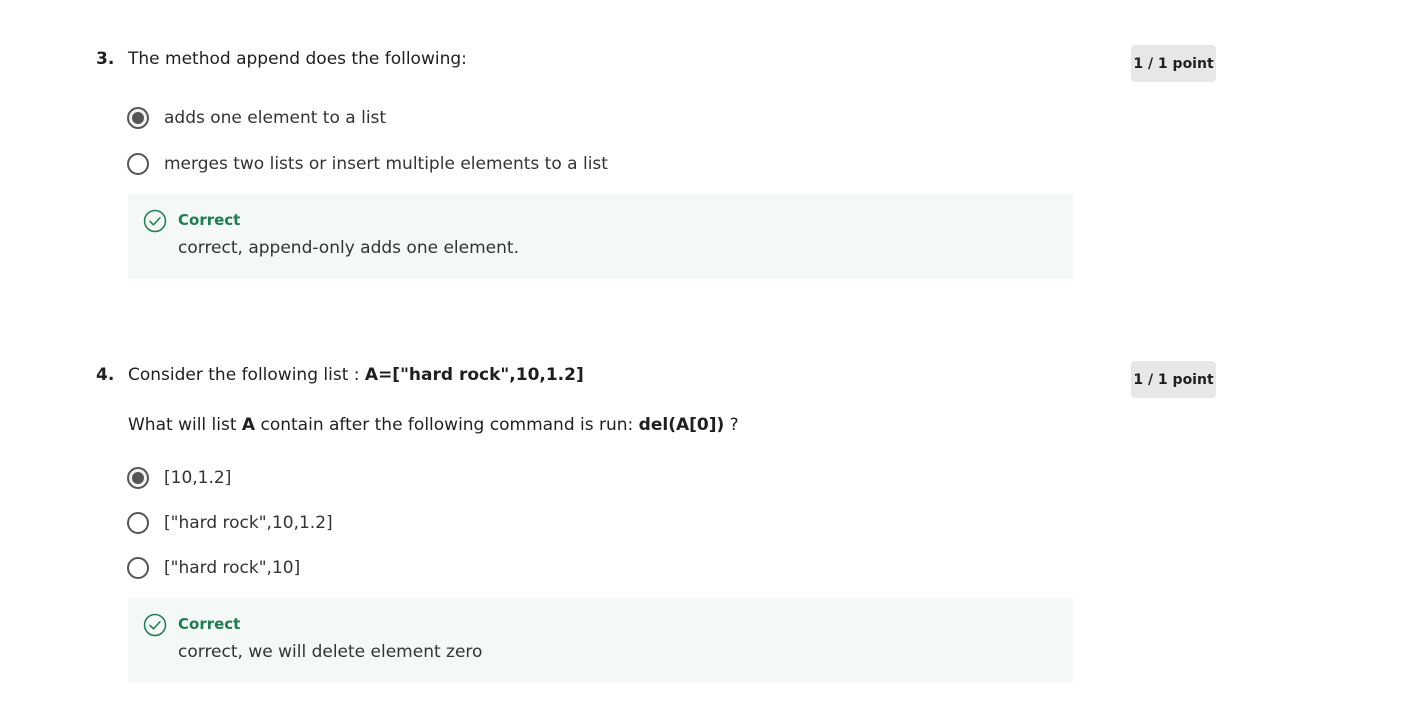 The height and width of the screenshot is (701, 1405). Describe the element at coordinates (105, 59) in the screenshot. I see `question-3-number: 3.` at that location.